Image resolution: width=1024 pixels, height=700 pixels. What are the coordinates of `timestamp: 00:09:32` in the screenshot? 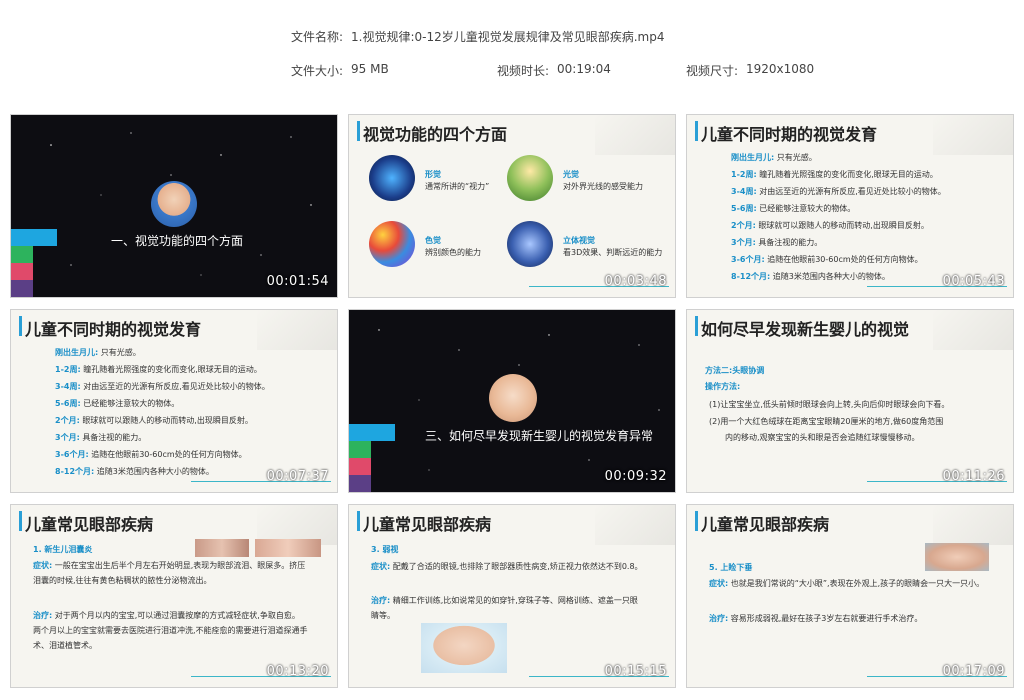 It's located at (635, 476).